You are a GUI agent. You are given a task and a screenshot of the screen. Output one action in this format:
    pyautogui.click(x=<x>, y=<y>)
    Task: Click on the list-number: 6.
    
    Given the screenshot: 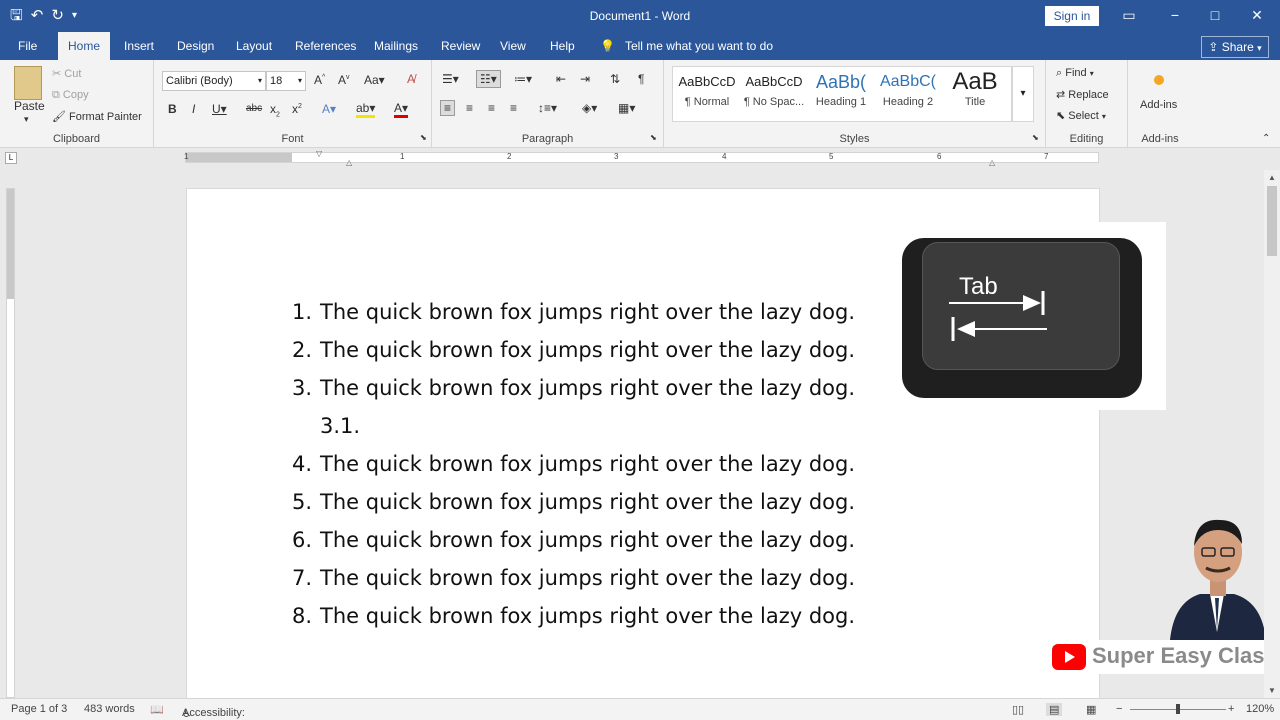 What is the action you would take?
    pyautogui.click(x=302, y=540)
    